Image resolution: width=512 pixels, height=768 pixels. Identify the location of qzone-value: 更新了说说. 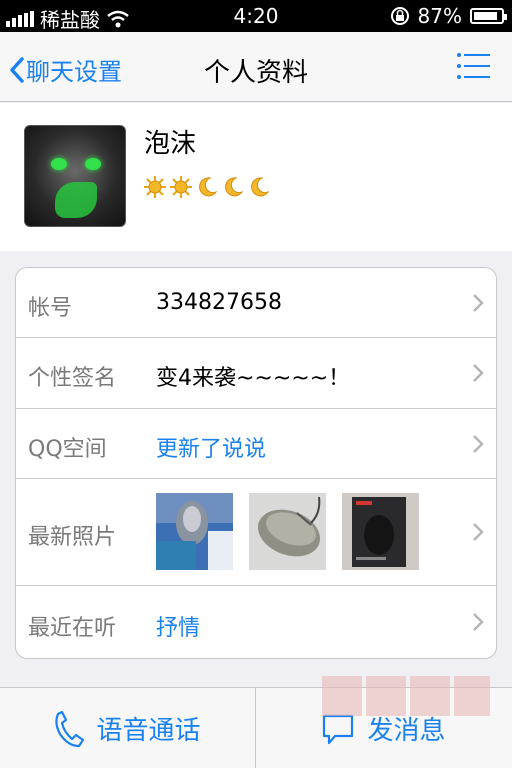
(211, 449).